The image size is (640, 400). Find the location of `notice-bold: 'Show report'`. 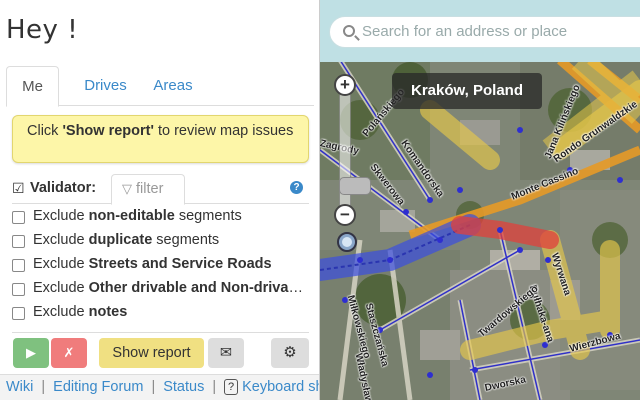

notice-bold: 'Show report' is located at coordinates (108, 131).